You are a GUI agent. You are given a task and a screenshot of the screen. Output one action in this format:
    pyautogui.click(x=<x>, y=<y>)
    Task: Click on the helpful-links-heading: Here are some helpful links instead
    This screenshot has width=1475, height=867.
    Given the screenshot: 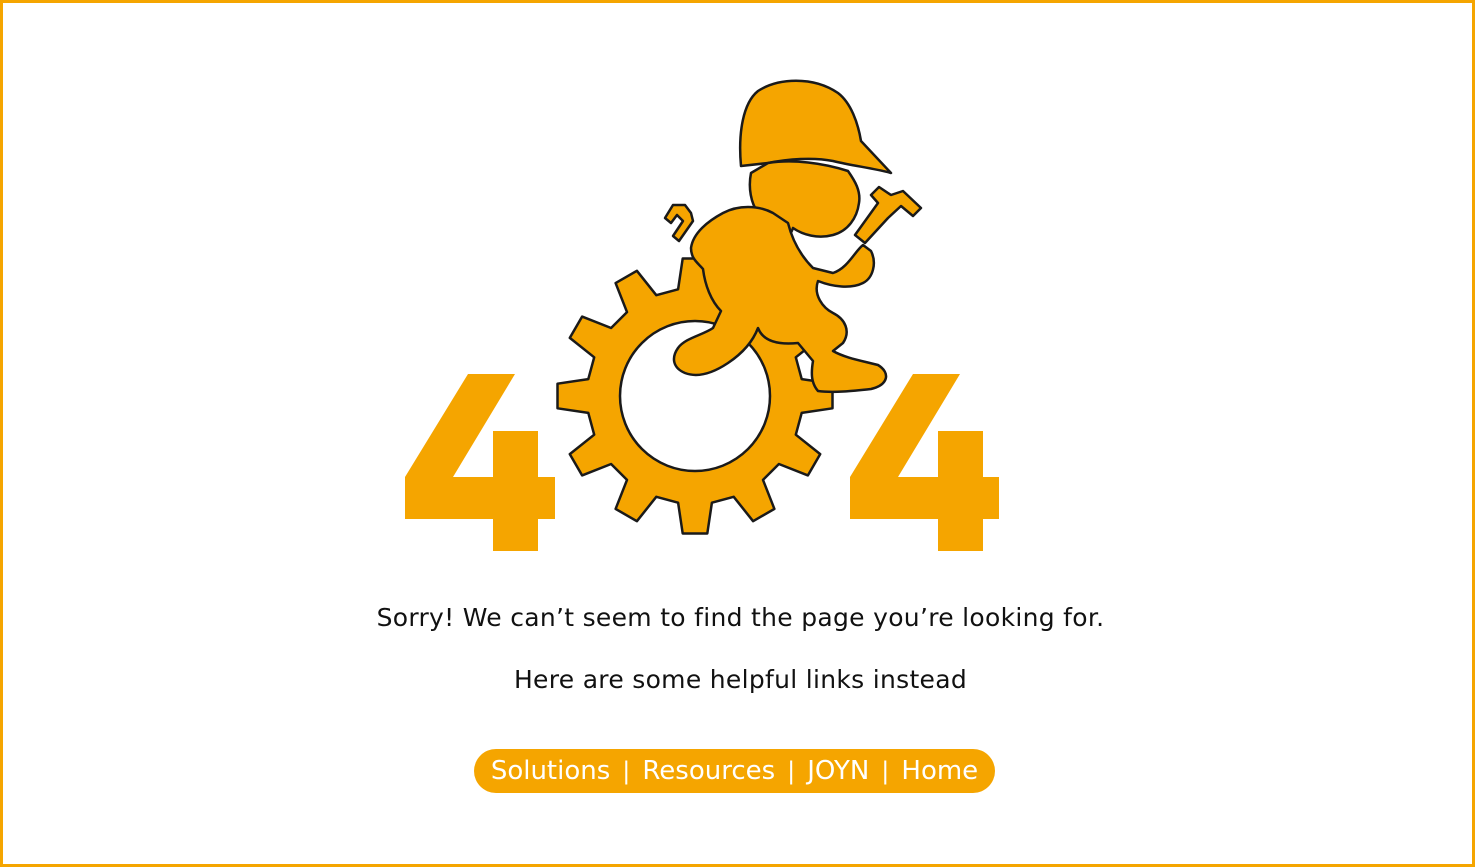 What is the action you would take?
    pyautogui.click(x=740, y=679)
    